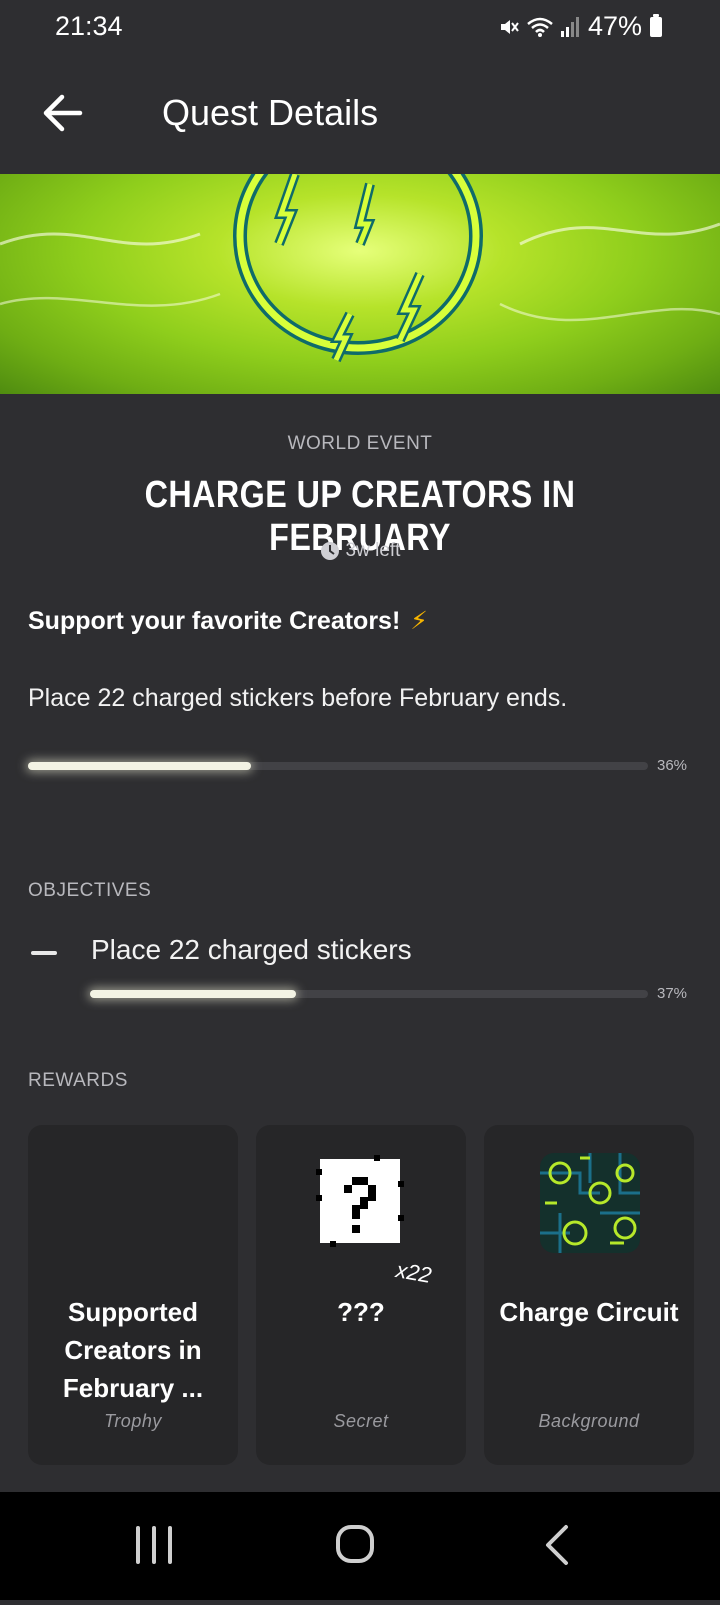 The width and height of the screenshot is (720, 1605). I want to click on quest-progress-label: 36%, so click(672, 765).